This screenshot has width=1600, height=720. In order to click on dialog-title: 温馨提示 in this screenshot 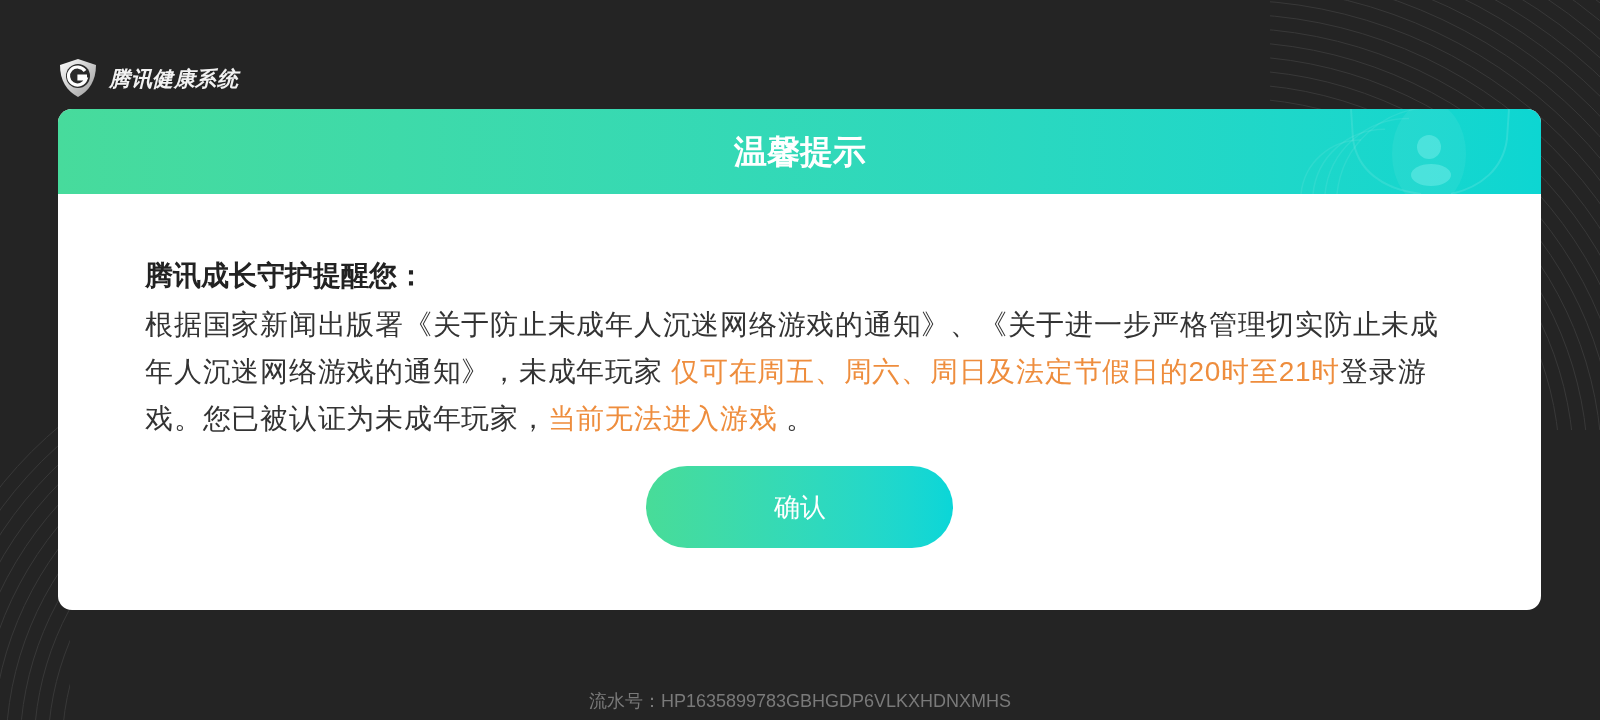, I will do `click(799, 151)`.